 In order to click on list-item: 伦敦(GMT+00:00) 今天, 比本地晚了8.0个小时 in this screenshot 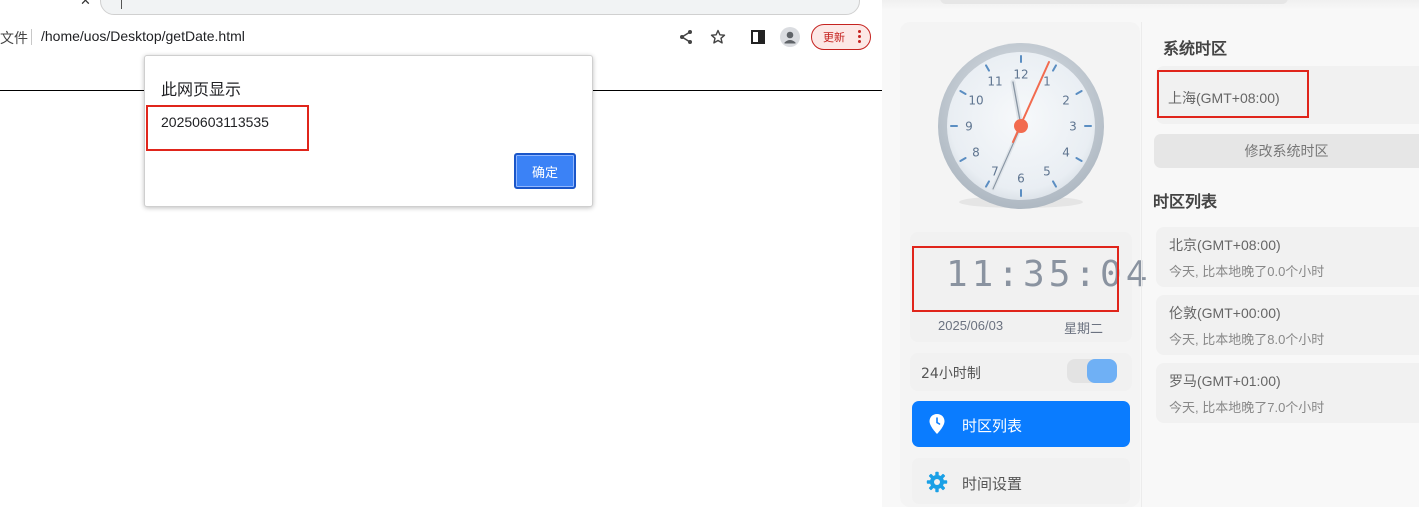, I will do `click(1287, 325)`.